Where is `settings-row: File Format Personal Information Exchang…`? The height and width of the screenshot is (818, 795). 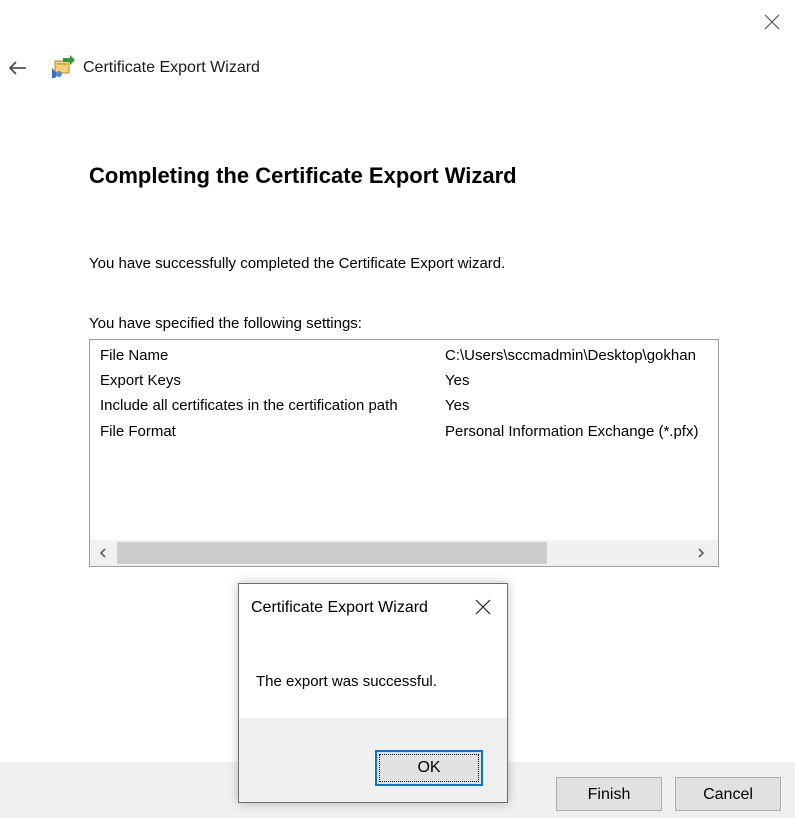
settings-row: File Format Personal Information Exchang… is located at coordinates (404, 430).